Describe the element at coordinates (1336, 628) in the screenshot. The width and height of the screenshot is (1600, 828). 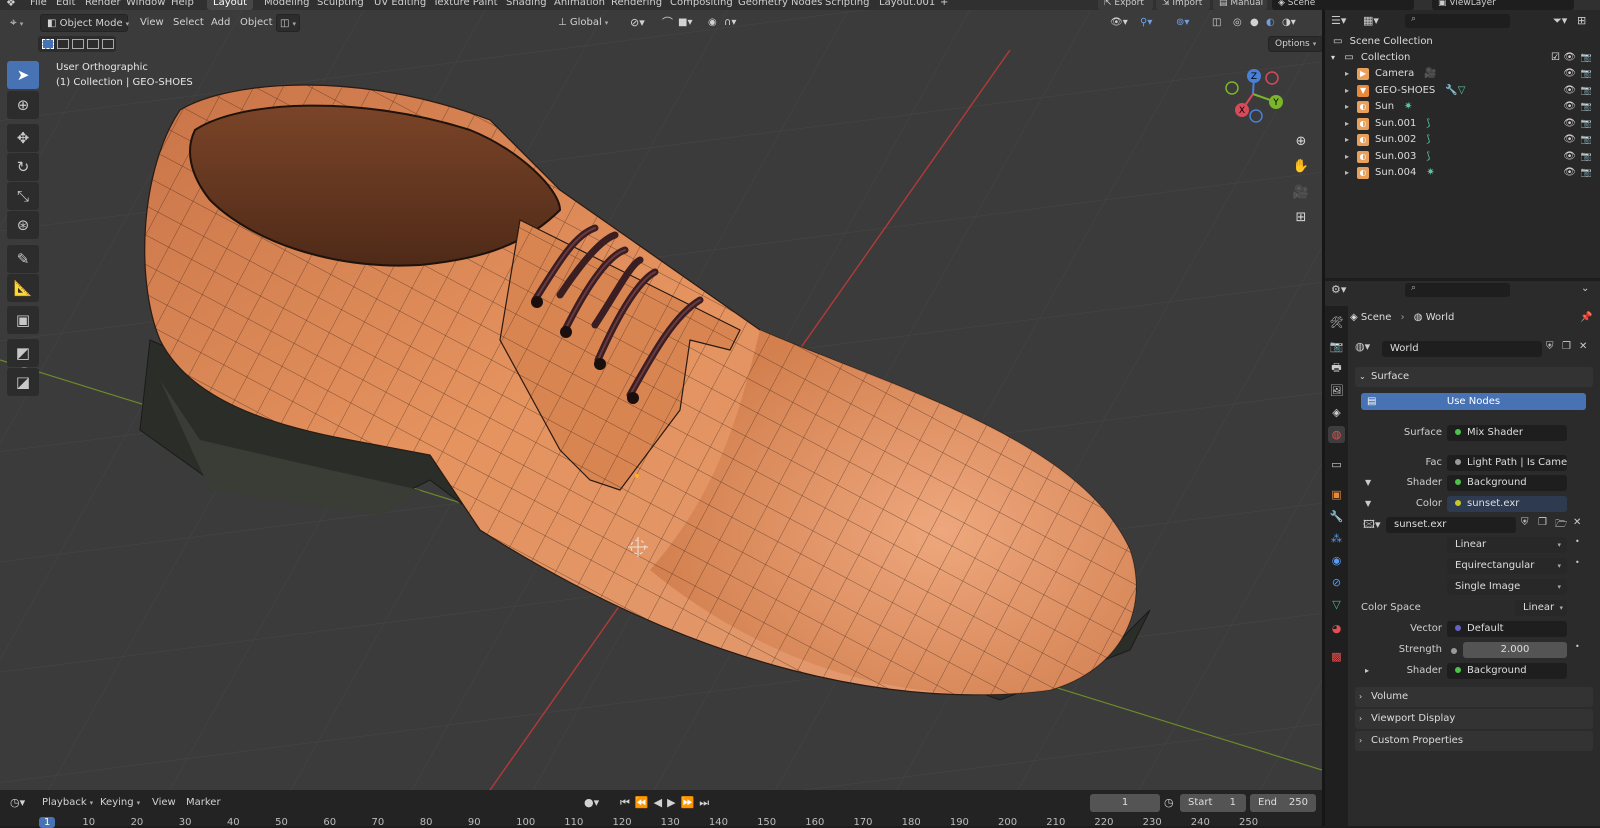
I see `tab-material-icon: ◕` at that location.